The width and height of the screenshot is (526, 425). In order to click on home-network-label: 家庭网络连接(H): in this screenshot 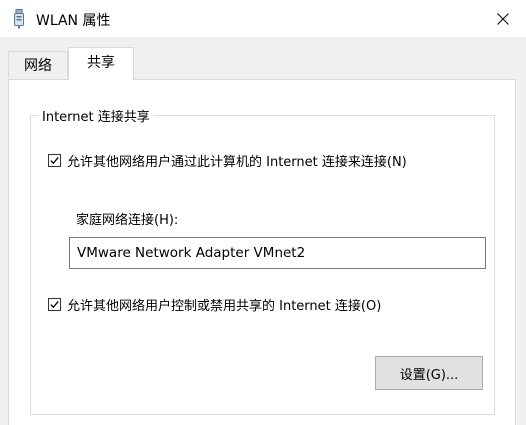, I will do `click(127, 220)`.